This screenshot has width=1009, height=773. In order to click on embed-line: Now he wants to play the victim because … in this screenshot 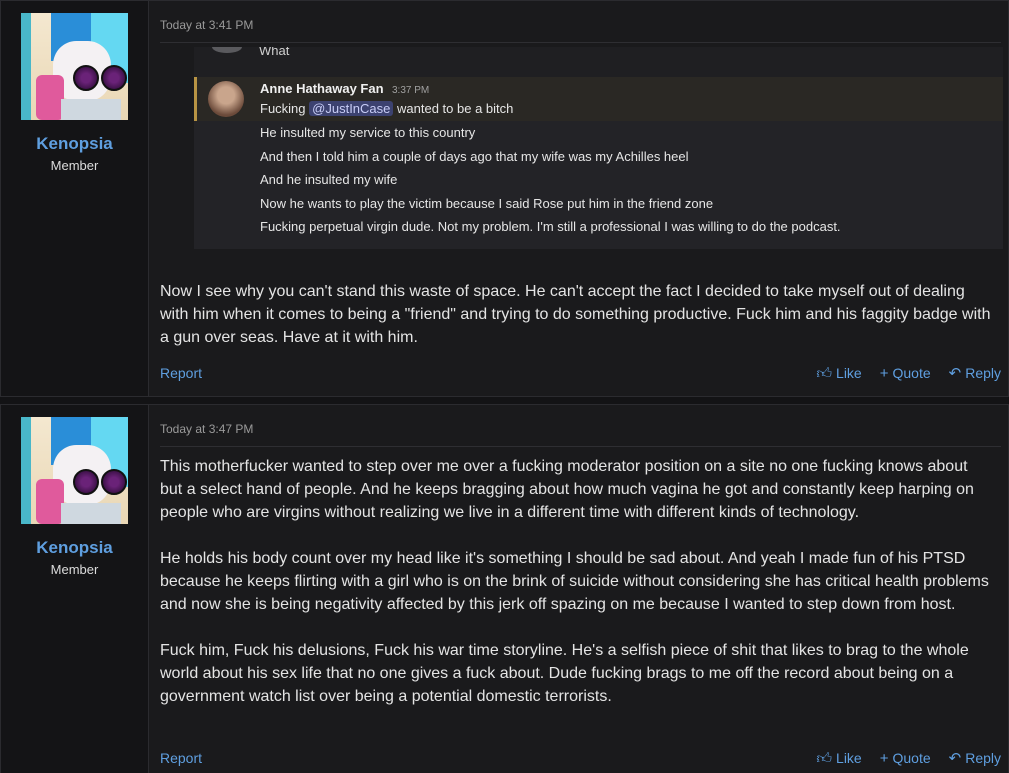, I will do `click(487, 203)`.